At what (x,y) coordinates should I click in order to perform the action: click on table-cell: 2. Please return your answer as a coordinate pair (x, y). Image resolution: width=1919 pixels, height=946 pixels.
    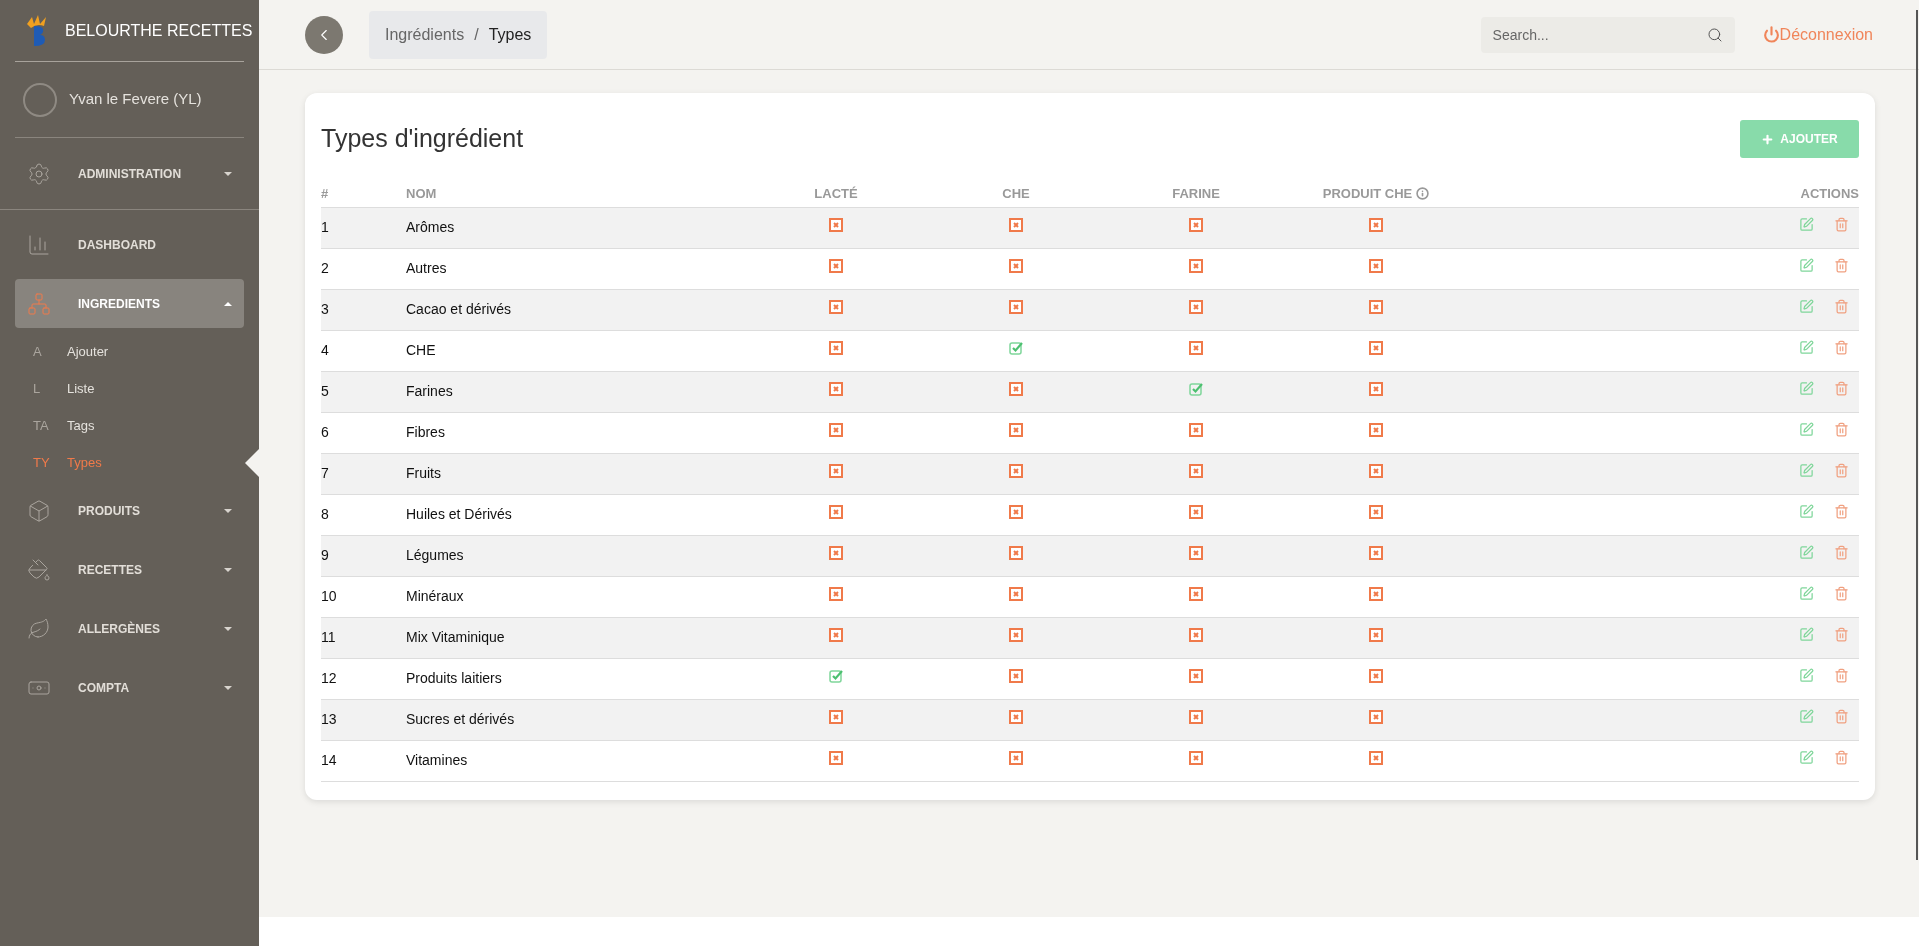
    Looking at the image, I should click on (325, 268).